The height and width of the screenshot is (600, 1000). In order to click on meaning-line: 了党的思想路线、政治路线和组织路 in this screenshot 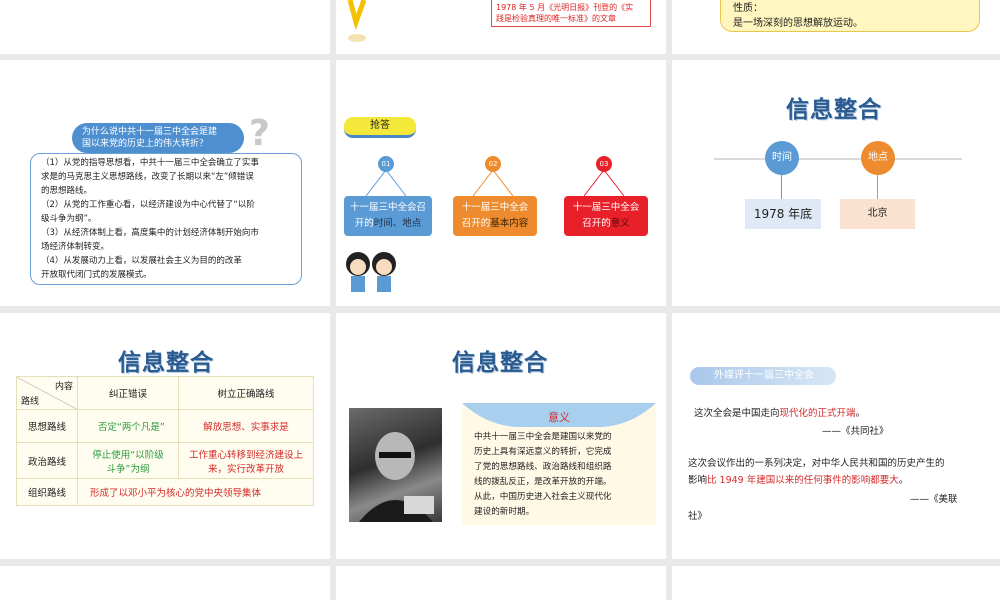, I will do `click(543, 467)`.